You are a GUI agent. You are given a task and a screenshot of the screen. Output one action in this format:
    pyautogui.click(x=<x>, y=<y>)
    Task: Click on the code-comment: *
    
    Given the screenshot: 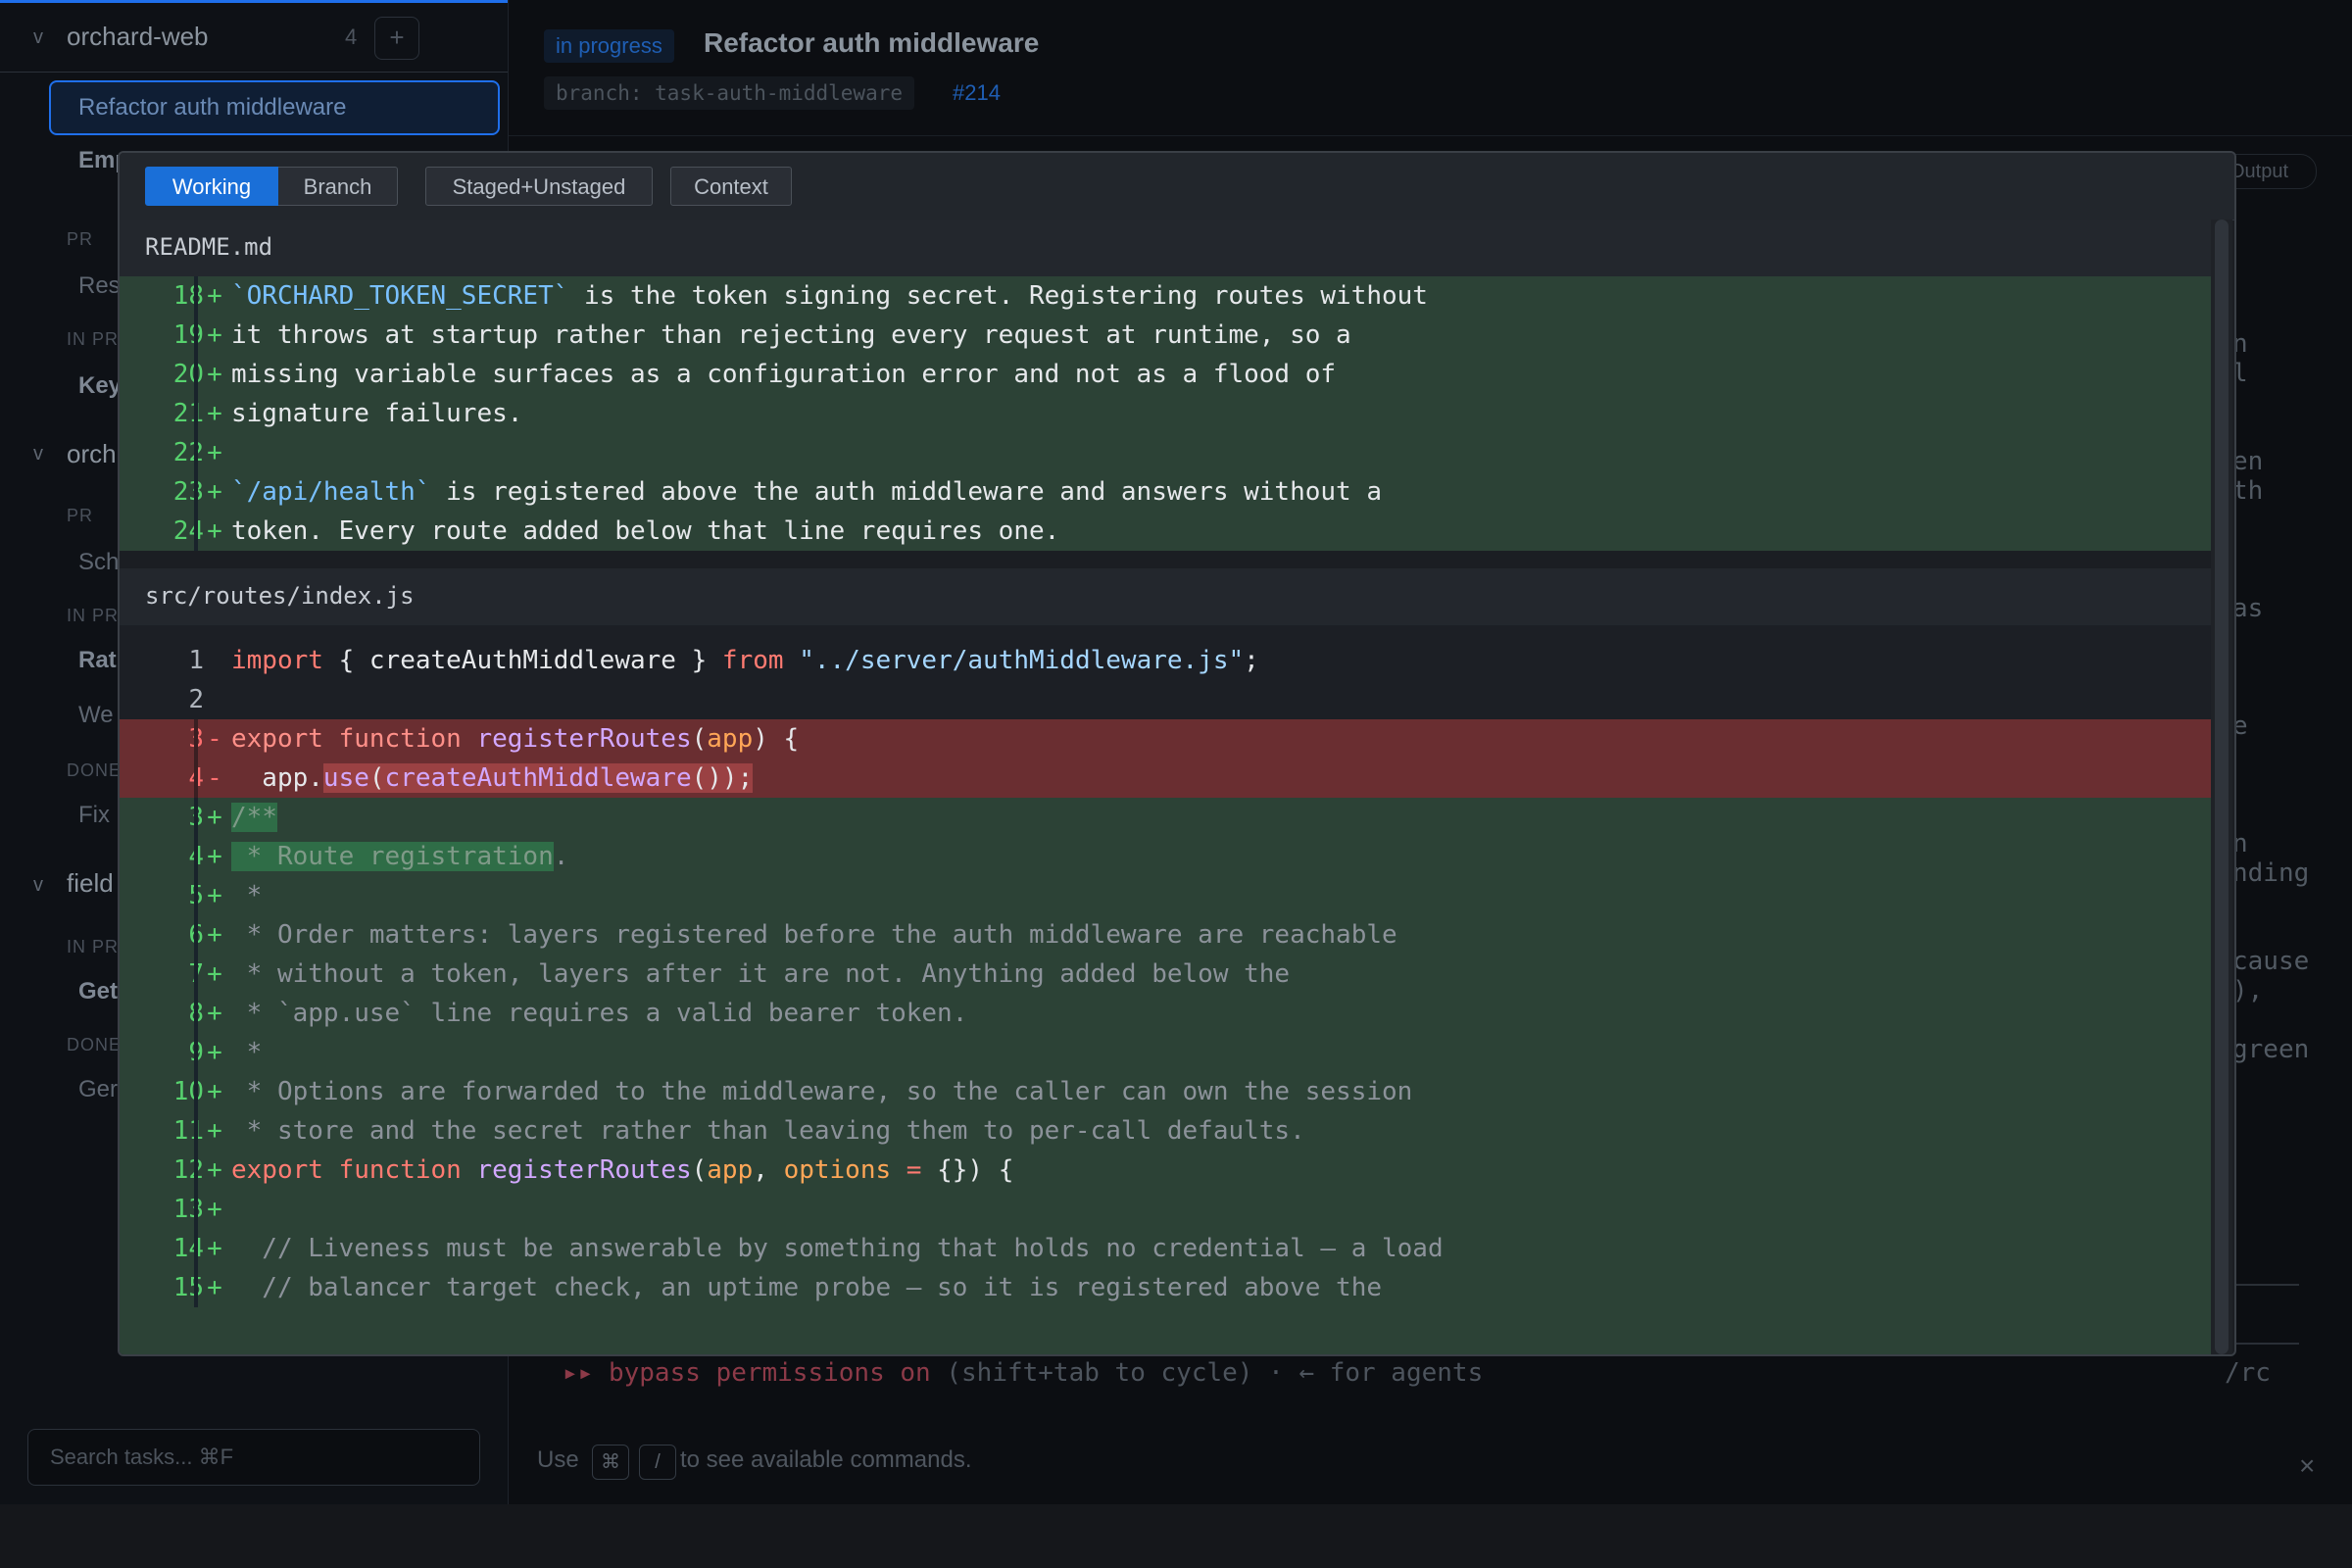 What is the action you would take?
    pyautogui.click(x=247, y=895)
    